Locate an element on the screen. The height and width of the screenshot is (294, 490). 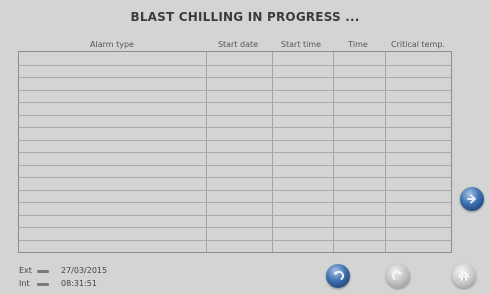
redo-arrow-icon is located at coordinates (397, 275).